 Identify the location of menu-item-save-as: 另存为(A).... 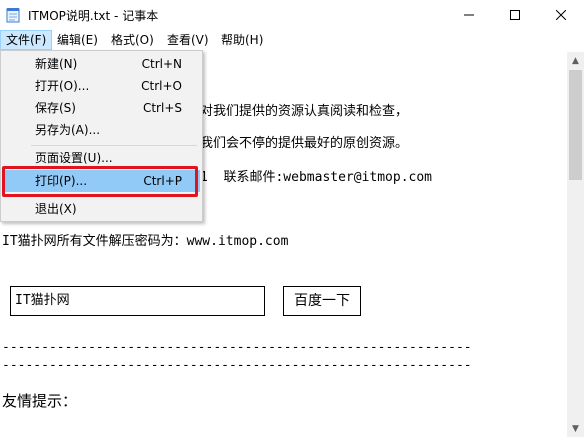
(101, 130).